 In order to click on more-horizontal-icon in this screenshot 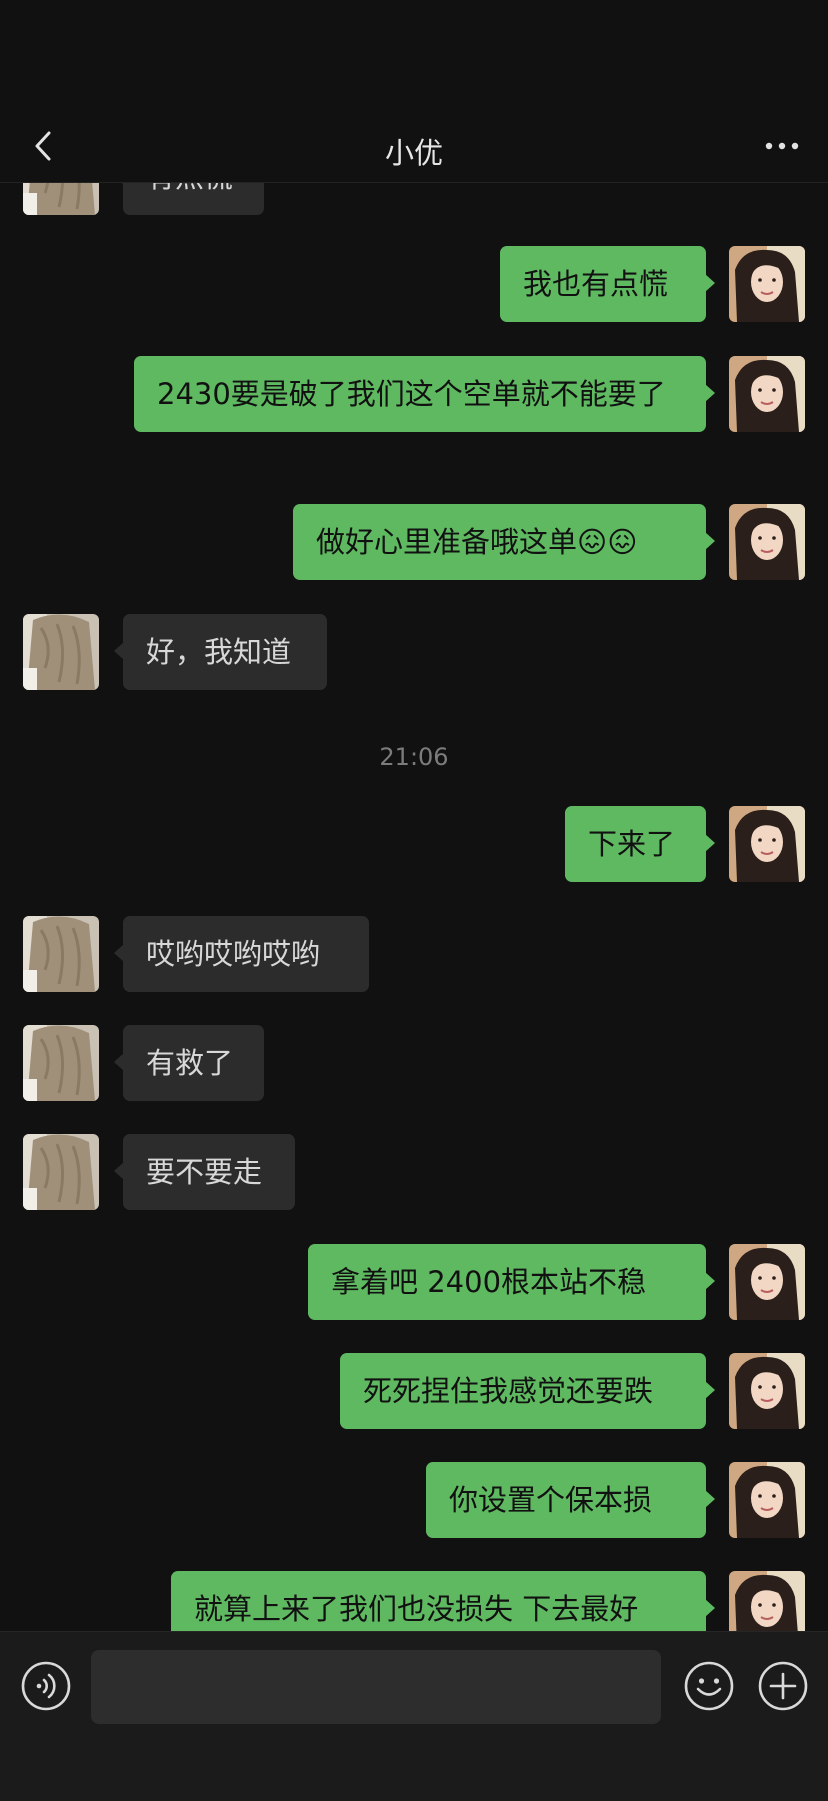, I will do `click(782, 146)`.